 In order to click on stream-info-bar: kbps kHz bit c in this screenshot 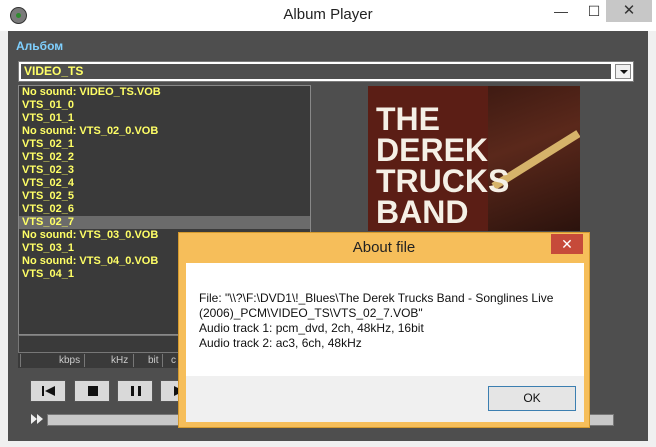, I will do `click(100, 360)`.